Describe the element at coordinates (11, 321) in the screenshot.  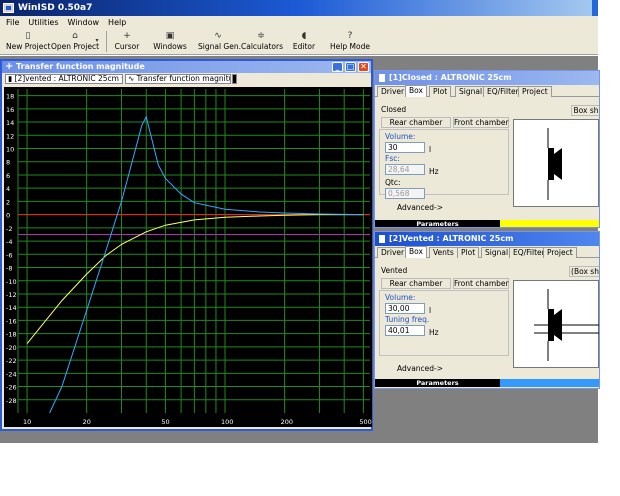
I see `y-tick-label: -16` at that location.